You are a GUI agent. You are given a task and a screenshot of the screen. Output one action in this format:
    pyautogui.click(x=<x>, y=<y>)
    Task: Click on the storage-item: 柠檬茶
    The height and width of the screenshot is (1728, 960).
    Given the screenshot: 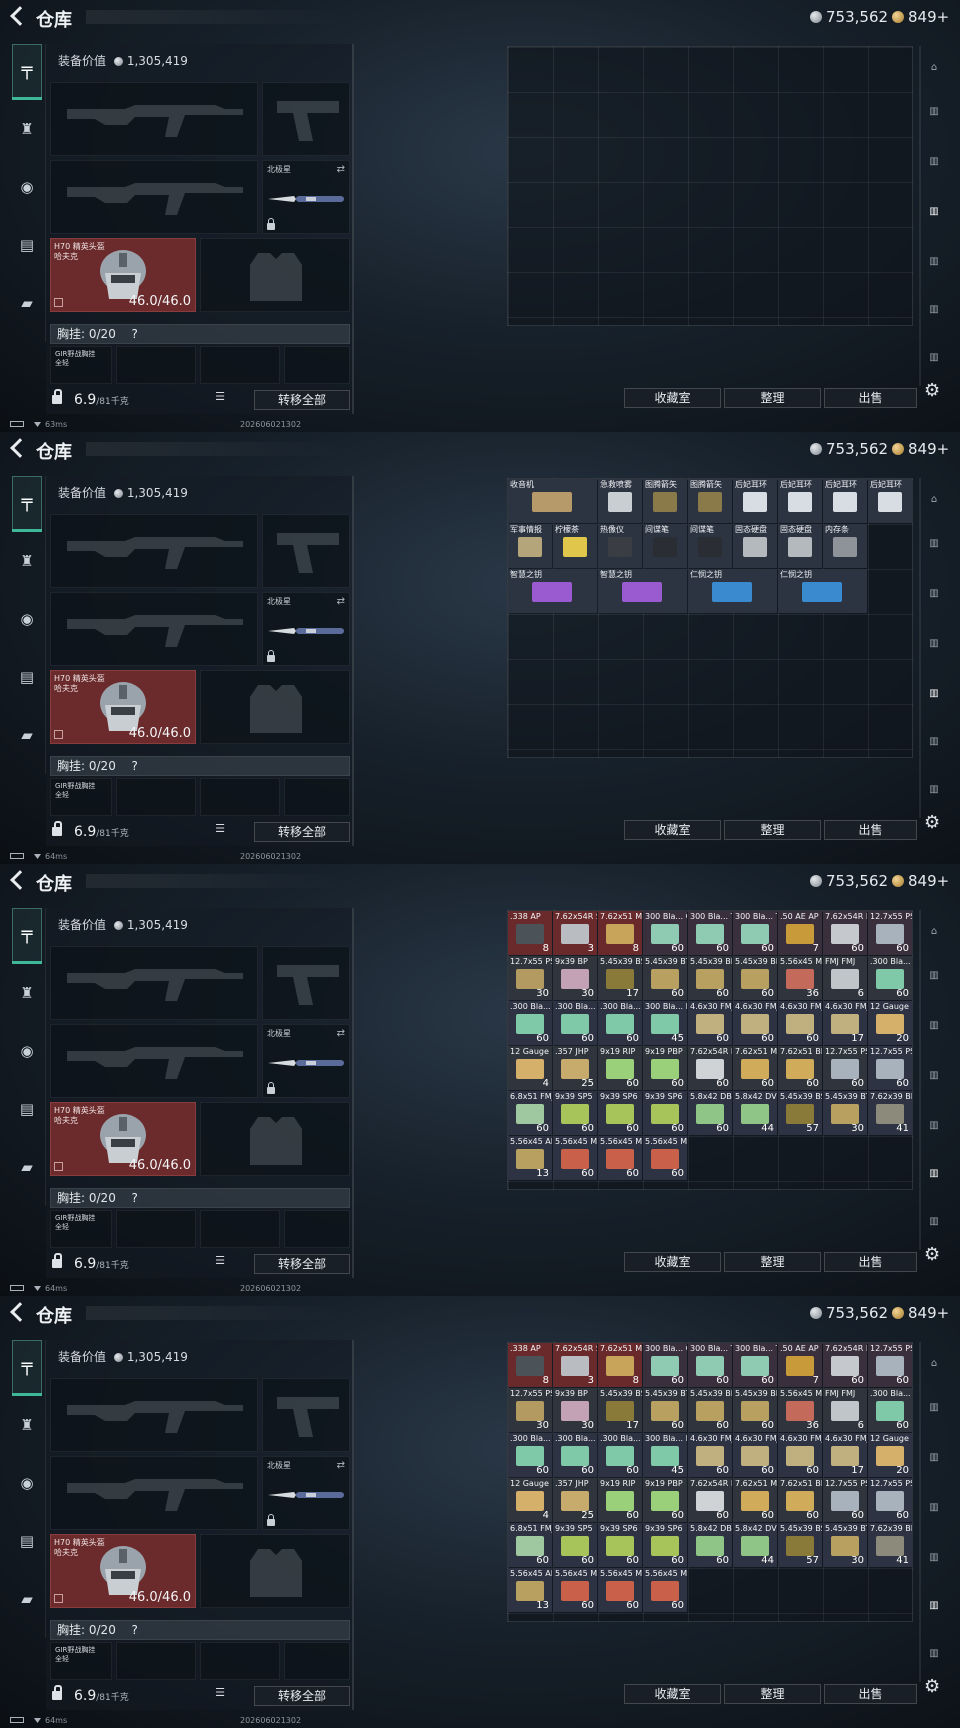 What is the action you would take?
    pyautogui.click(x=575, y=546)
    